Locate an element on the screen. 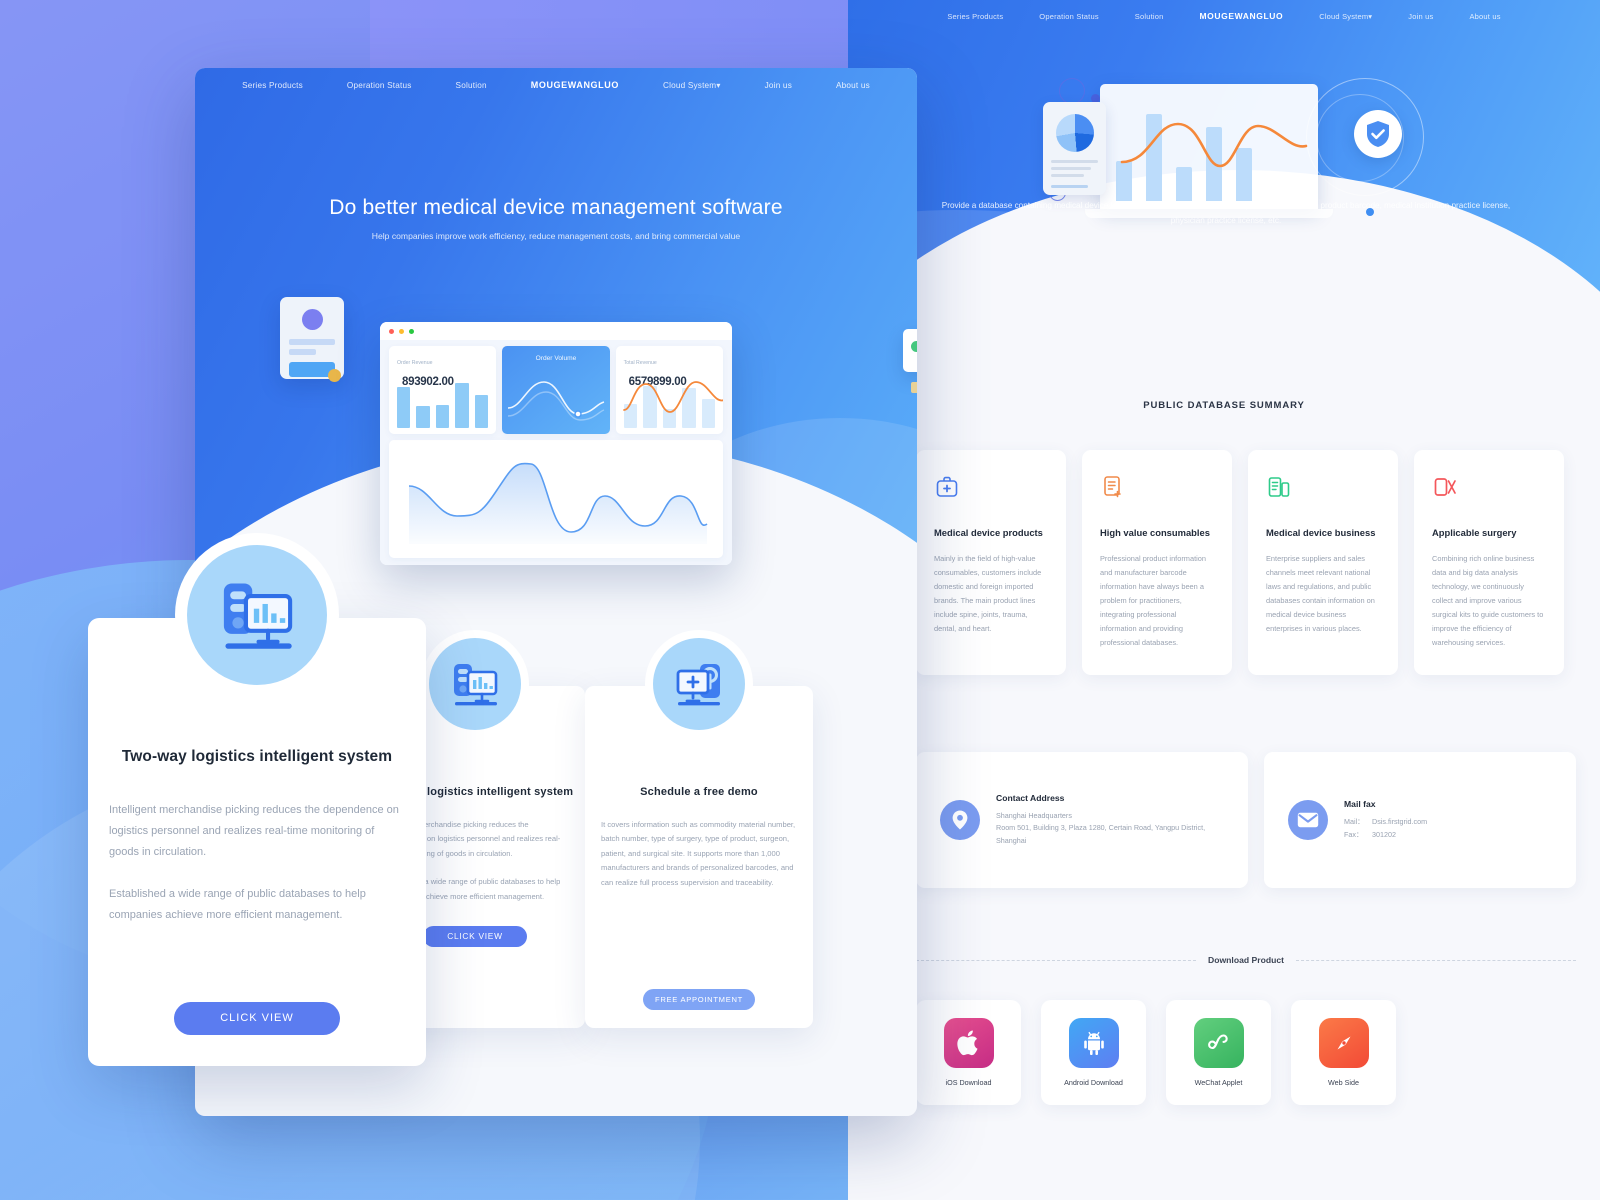  medical-kit-icon is located at coordinates (947, 486).